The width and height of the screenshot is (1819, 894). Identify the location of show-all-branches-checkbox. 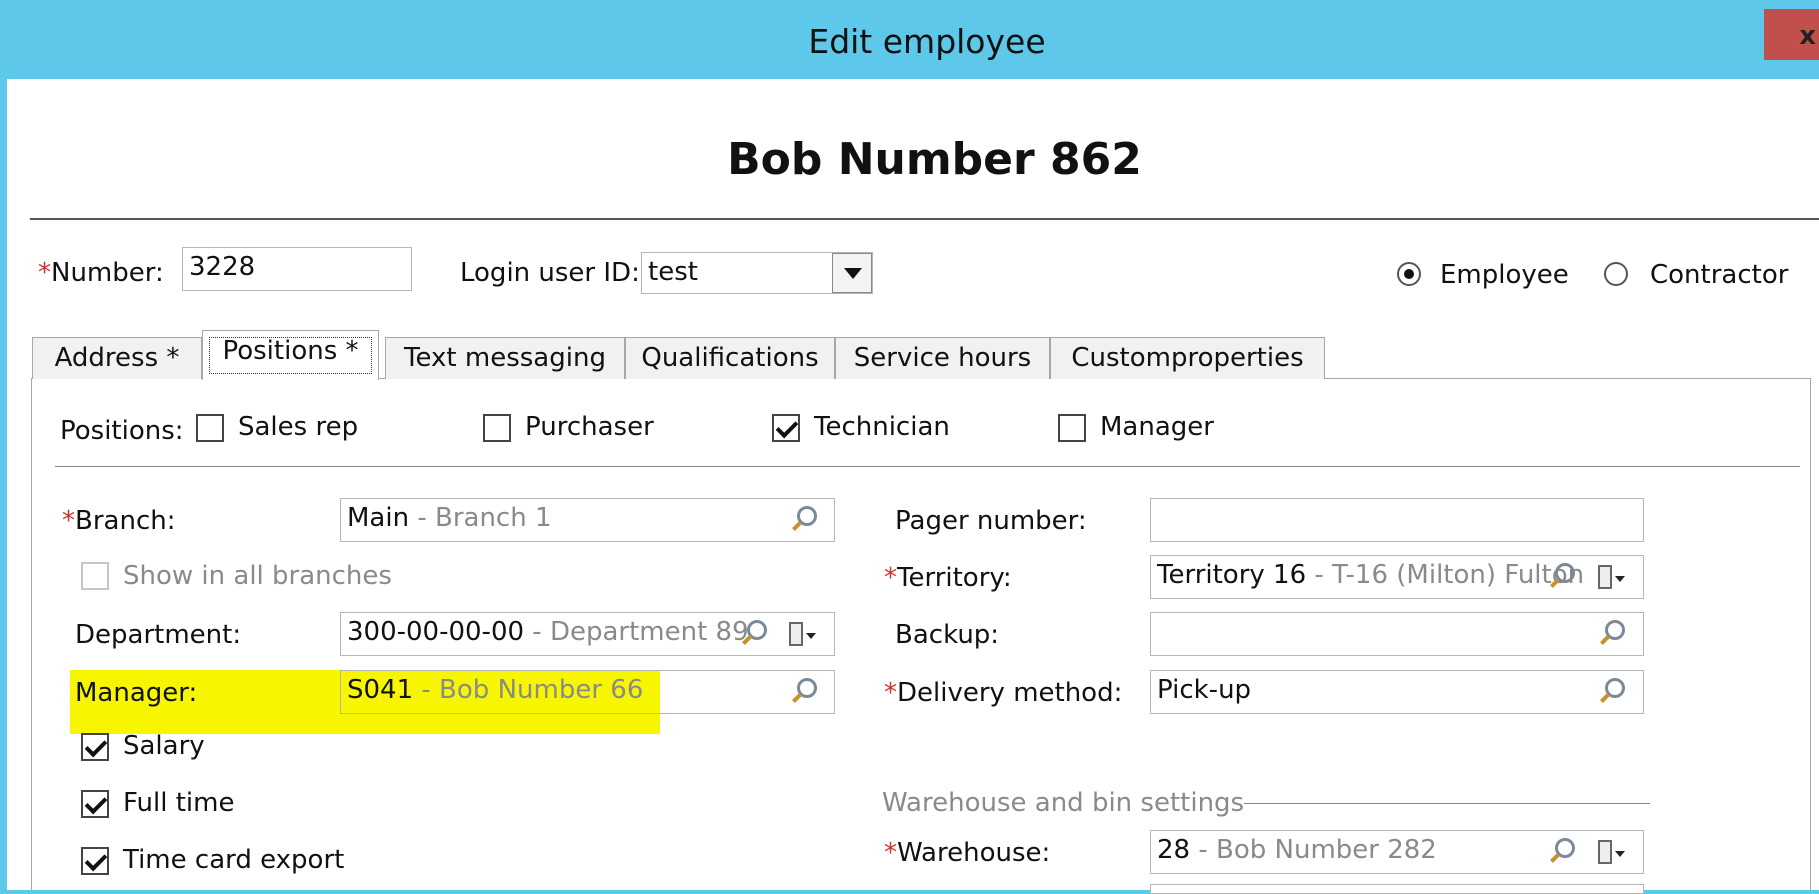
(95, 576).